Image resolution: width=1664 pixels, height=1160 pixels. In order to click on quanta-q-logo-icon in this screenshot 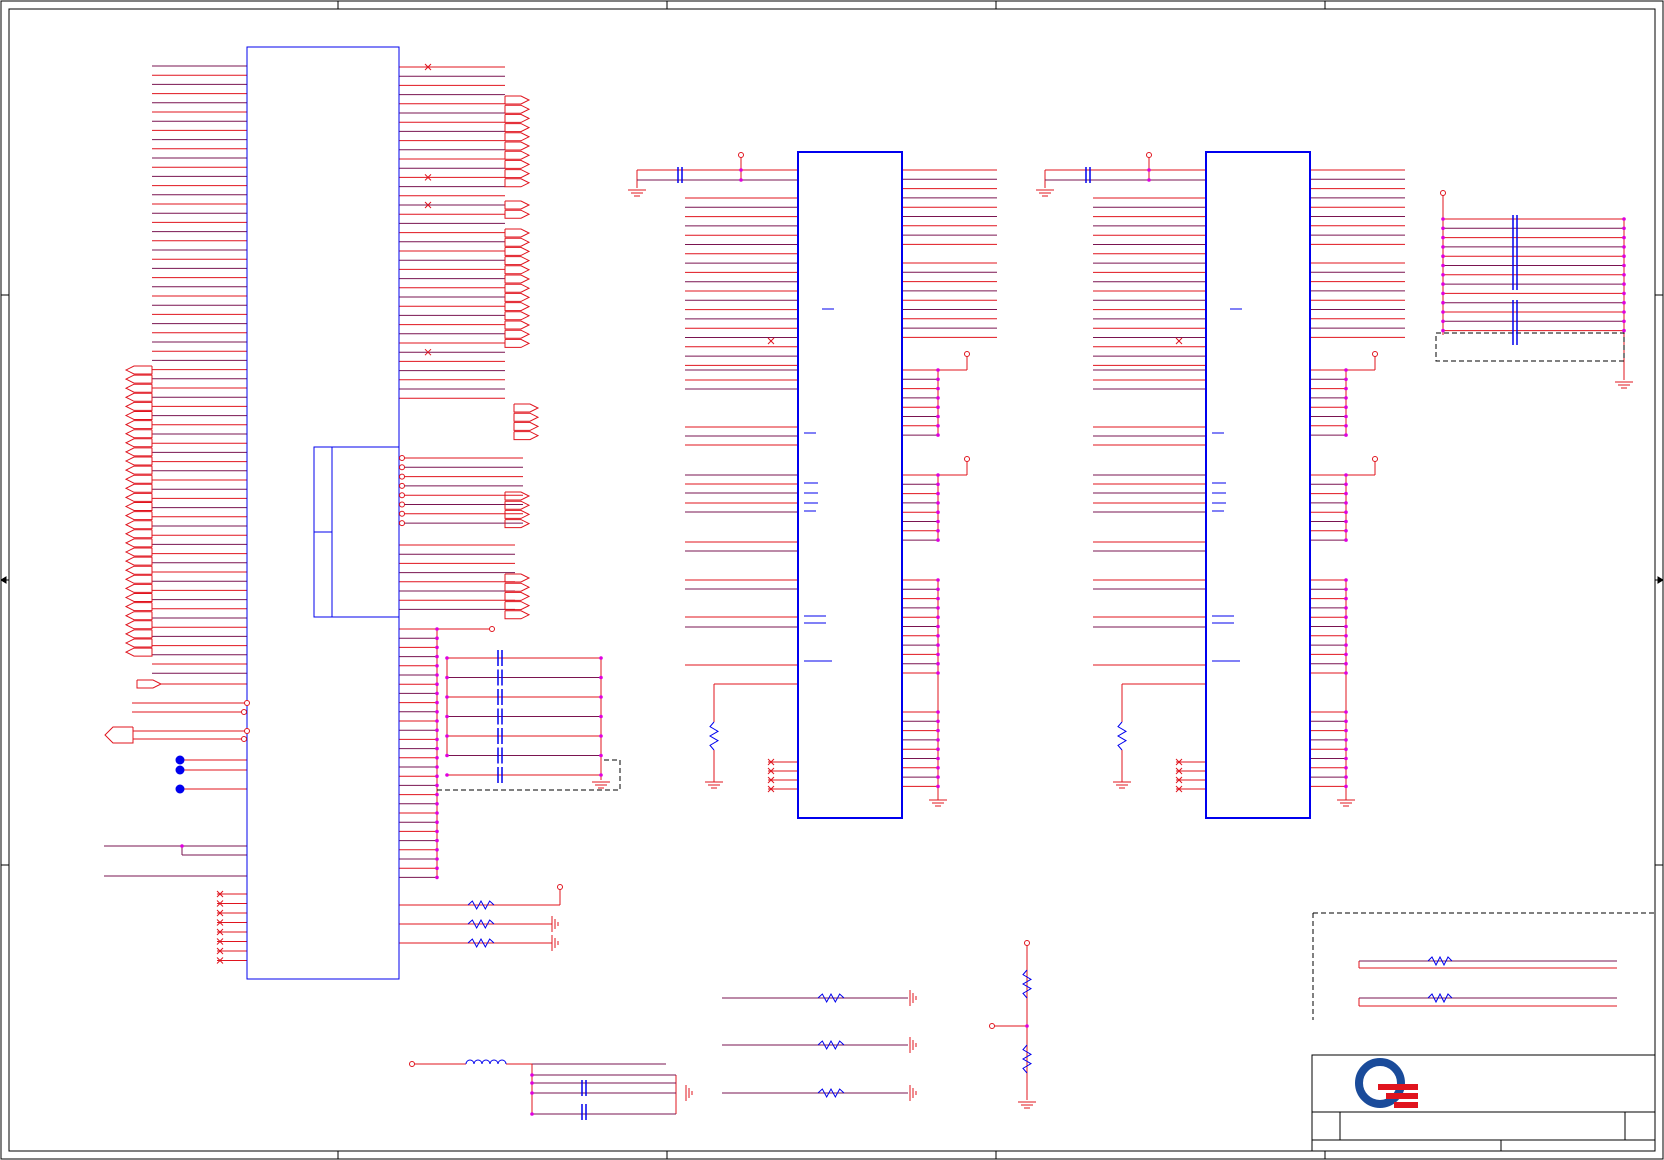, I will do `click(1386, 1083)`.